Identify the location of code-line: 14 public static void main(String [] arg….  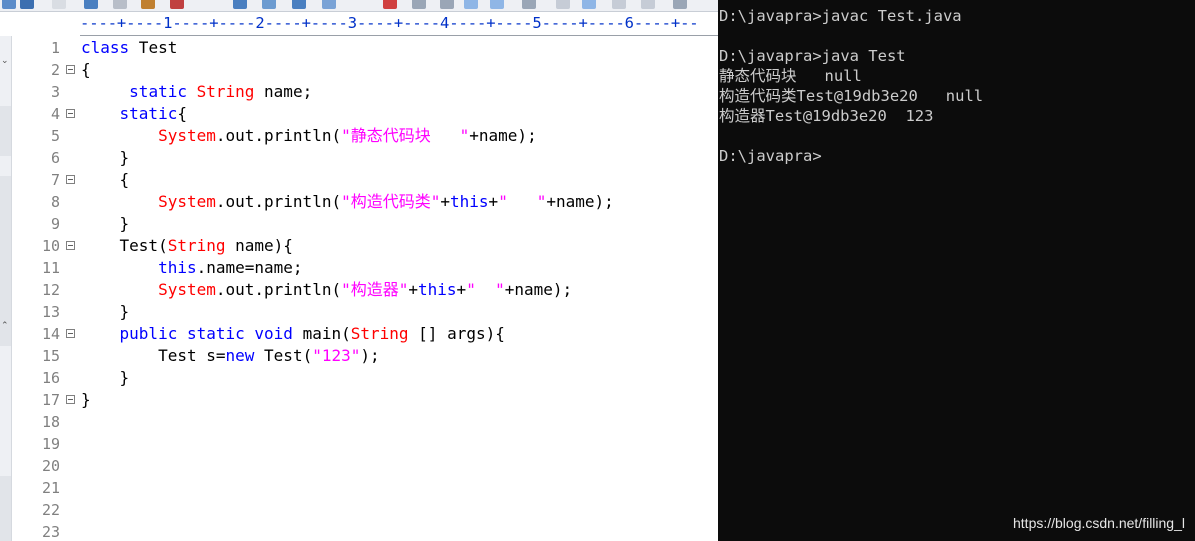
(365, 334).